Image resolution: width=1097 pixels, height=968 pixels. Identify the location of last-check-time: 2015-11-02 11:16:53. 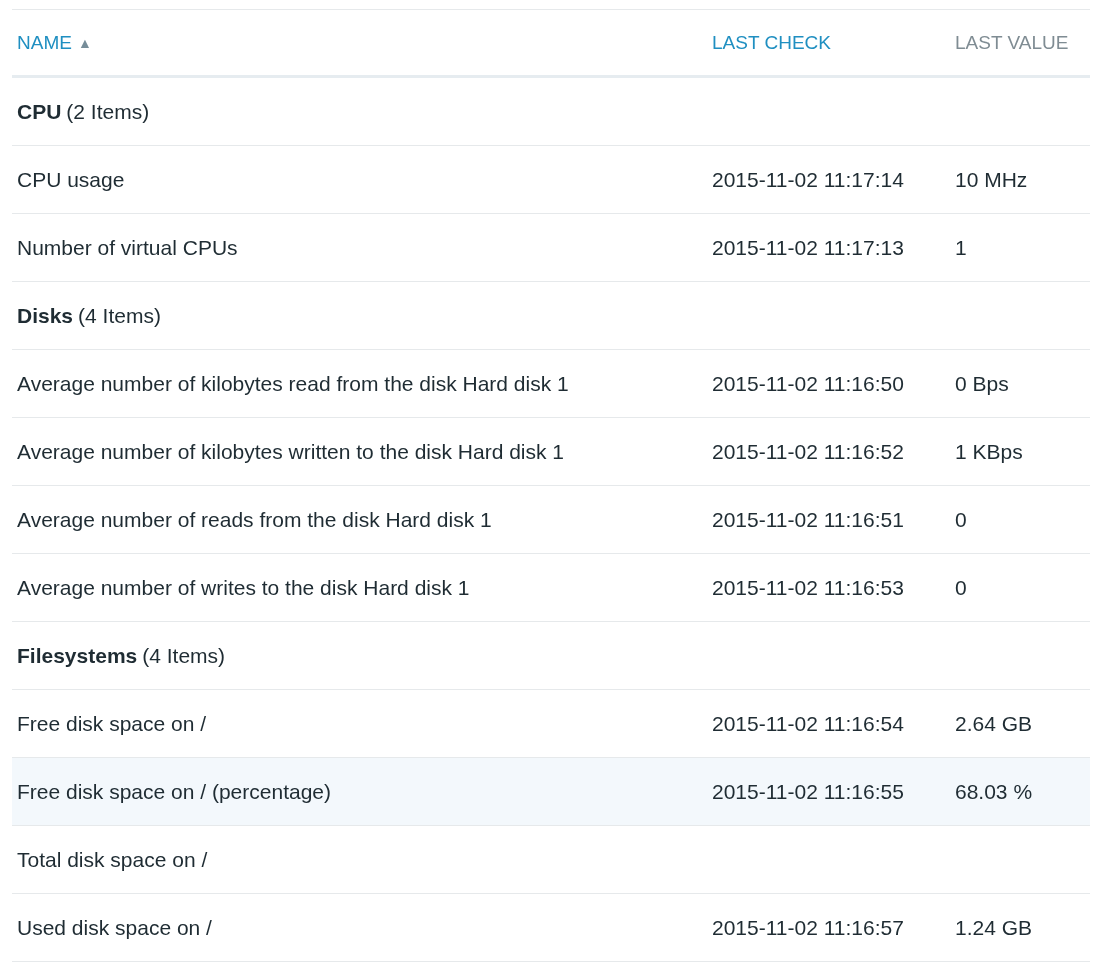
(808, 587).